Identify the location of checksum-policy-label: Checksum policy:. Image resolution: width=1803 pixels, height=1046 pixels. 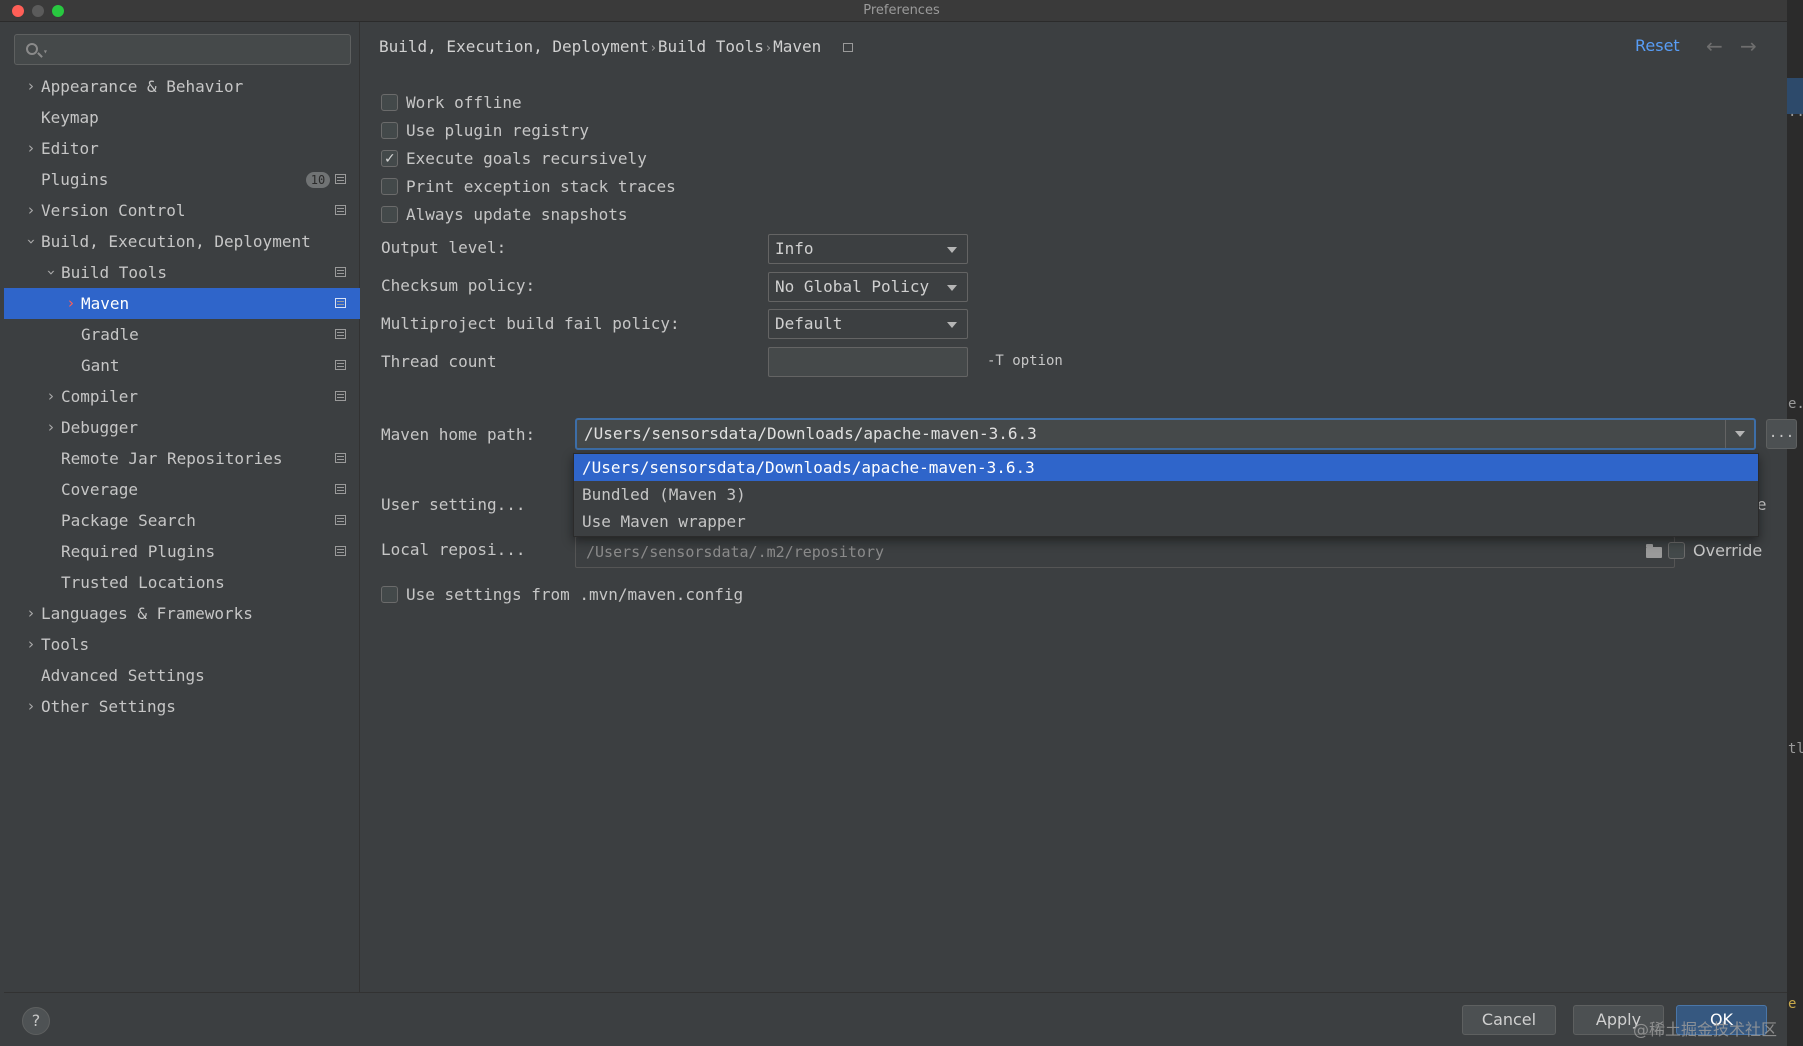
(458, 285).